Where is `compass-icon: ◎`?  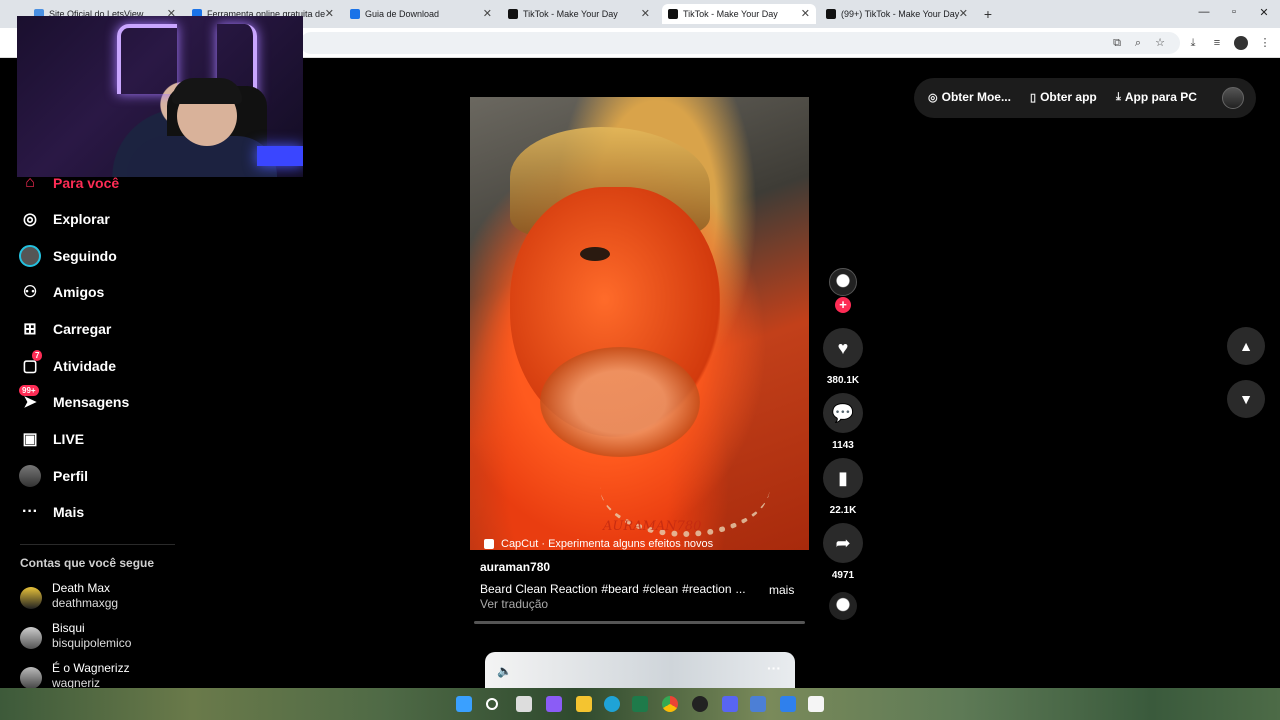 compass-icon: ◎ is located at coordinates (30, 219).